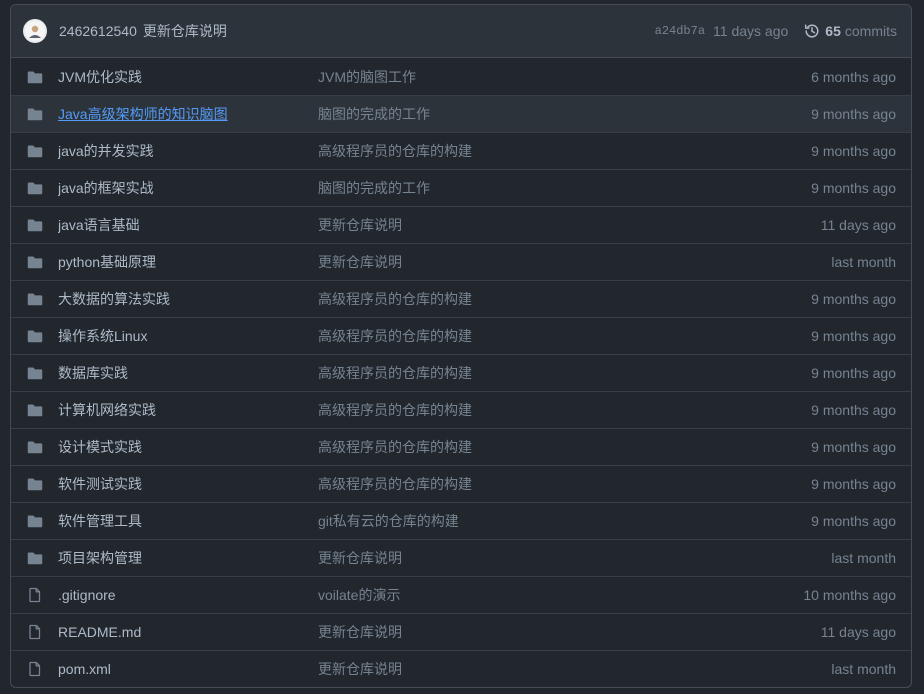 This screenshot has height=694, width=924. Describe the element at coordinates (98, 31) in the screenshot. I see `commit-author: 2462612540` at that location.